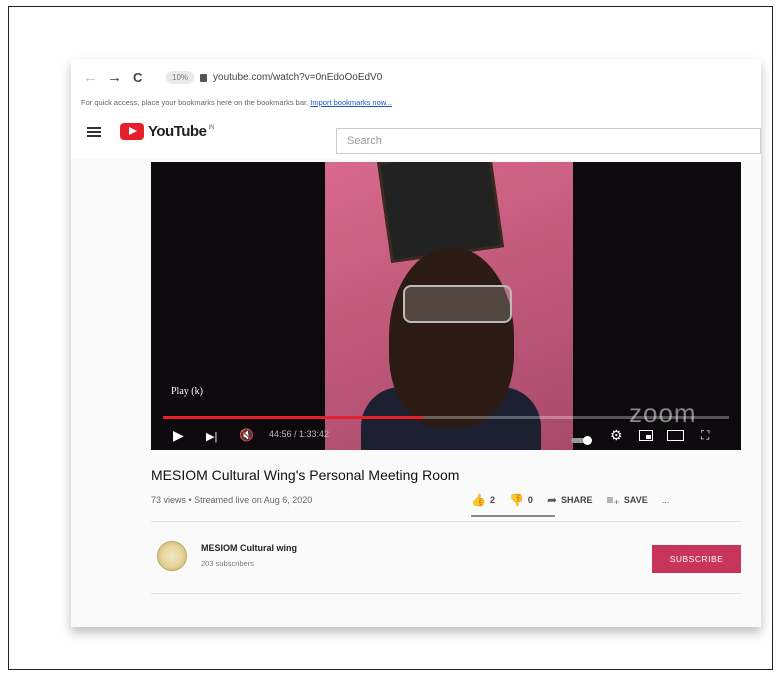 This screenshot has width=781, height=676. What do you see at coordinates (516, 500) in the screenshot?
I see `thumbs-down-icon: 👎` at bounding box center [516, 500].